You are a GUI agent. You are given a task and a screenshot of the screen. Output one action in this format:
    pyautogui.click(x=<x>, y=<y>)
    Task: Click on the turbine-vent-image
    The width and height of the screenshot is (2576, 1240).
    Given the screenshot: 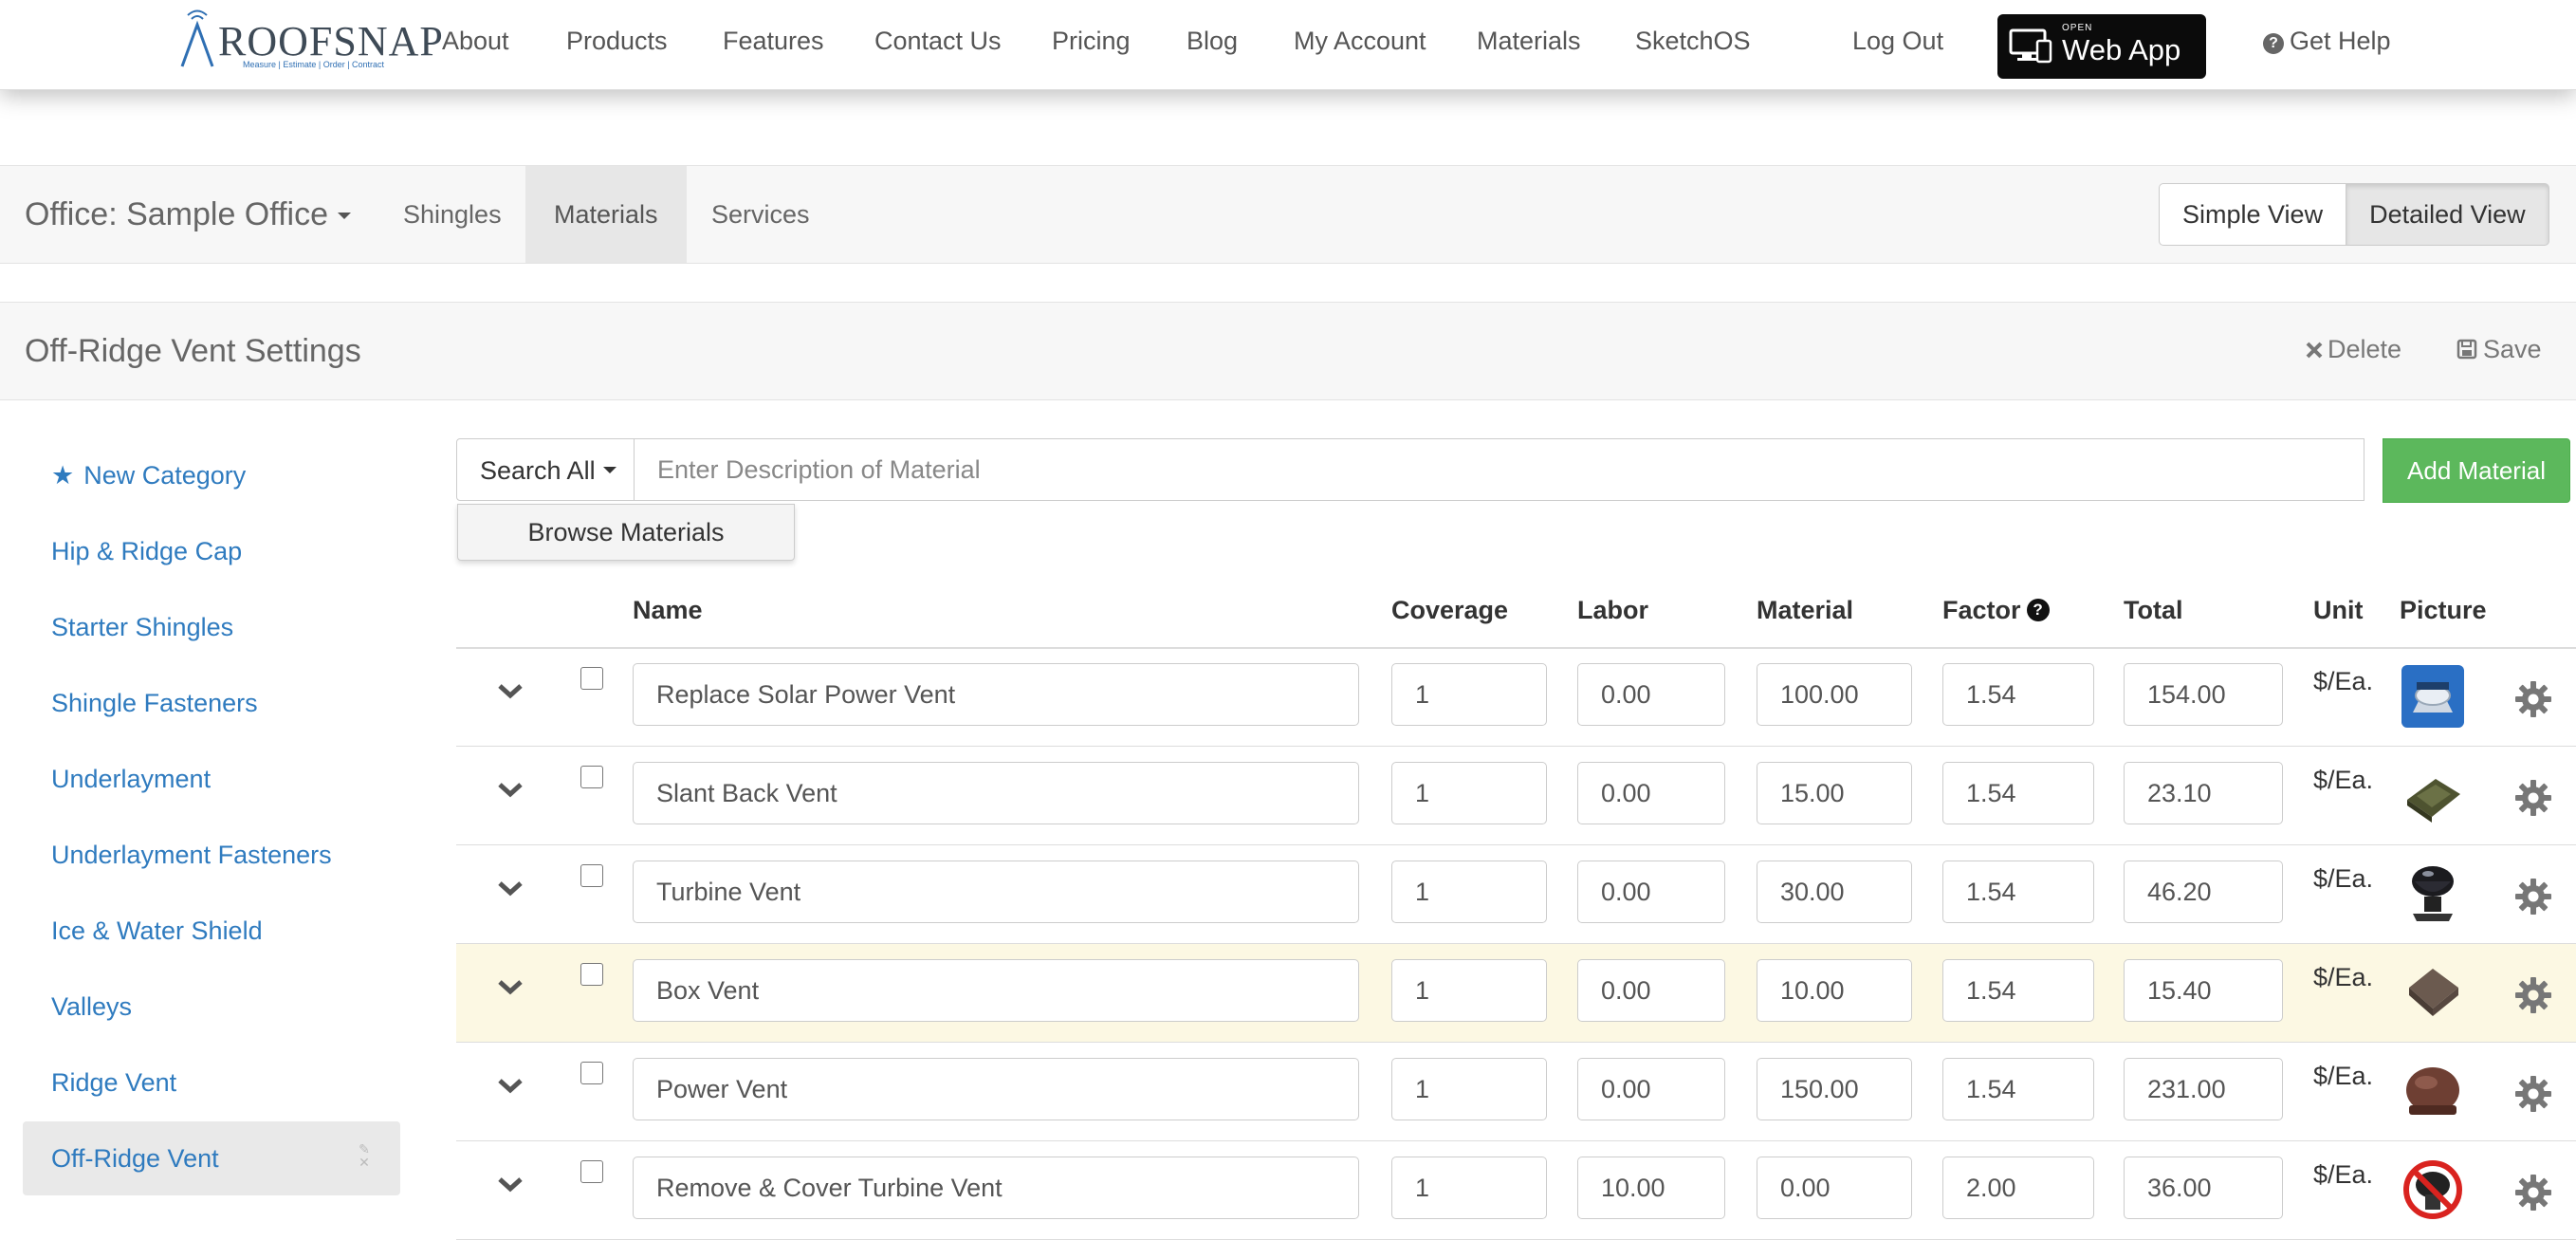 What is the action you would take?
    pyautogui.click(x=2433, y=894)
    